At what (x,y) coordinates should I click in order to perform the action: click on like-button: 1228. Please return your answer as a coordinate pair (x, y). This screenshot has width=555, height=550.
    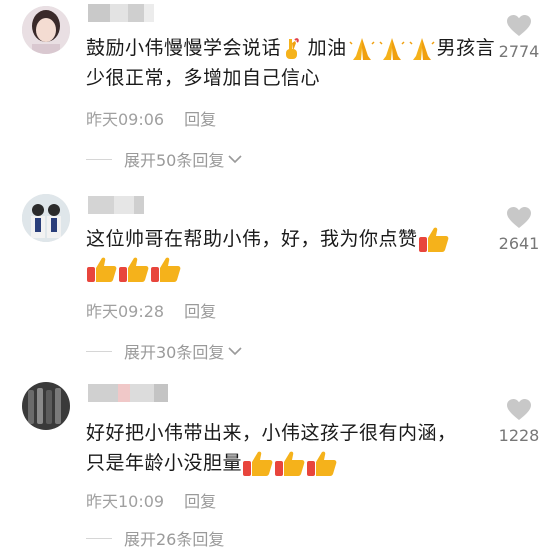
    Looking at the image, I should click on (519, 421).